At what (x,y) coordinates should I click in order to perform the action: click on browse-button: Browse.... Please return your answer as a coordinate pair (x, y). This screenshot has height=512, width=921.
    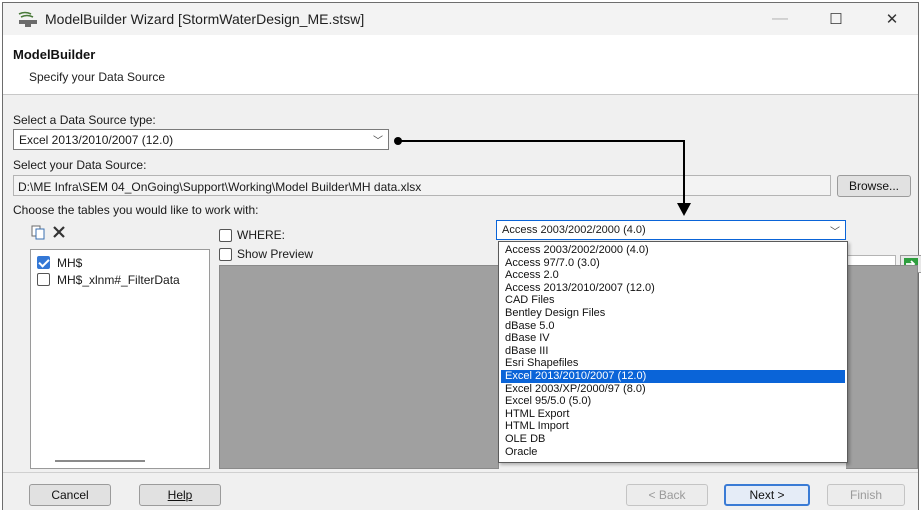
    Looking at the image, I should click on (874, 186).